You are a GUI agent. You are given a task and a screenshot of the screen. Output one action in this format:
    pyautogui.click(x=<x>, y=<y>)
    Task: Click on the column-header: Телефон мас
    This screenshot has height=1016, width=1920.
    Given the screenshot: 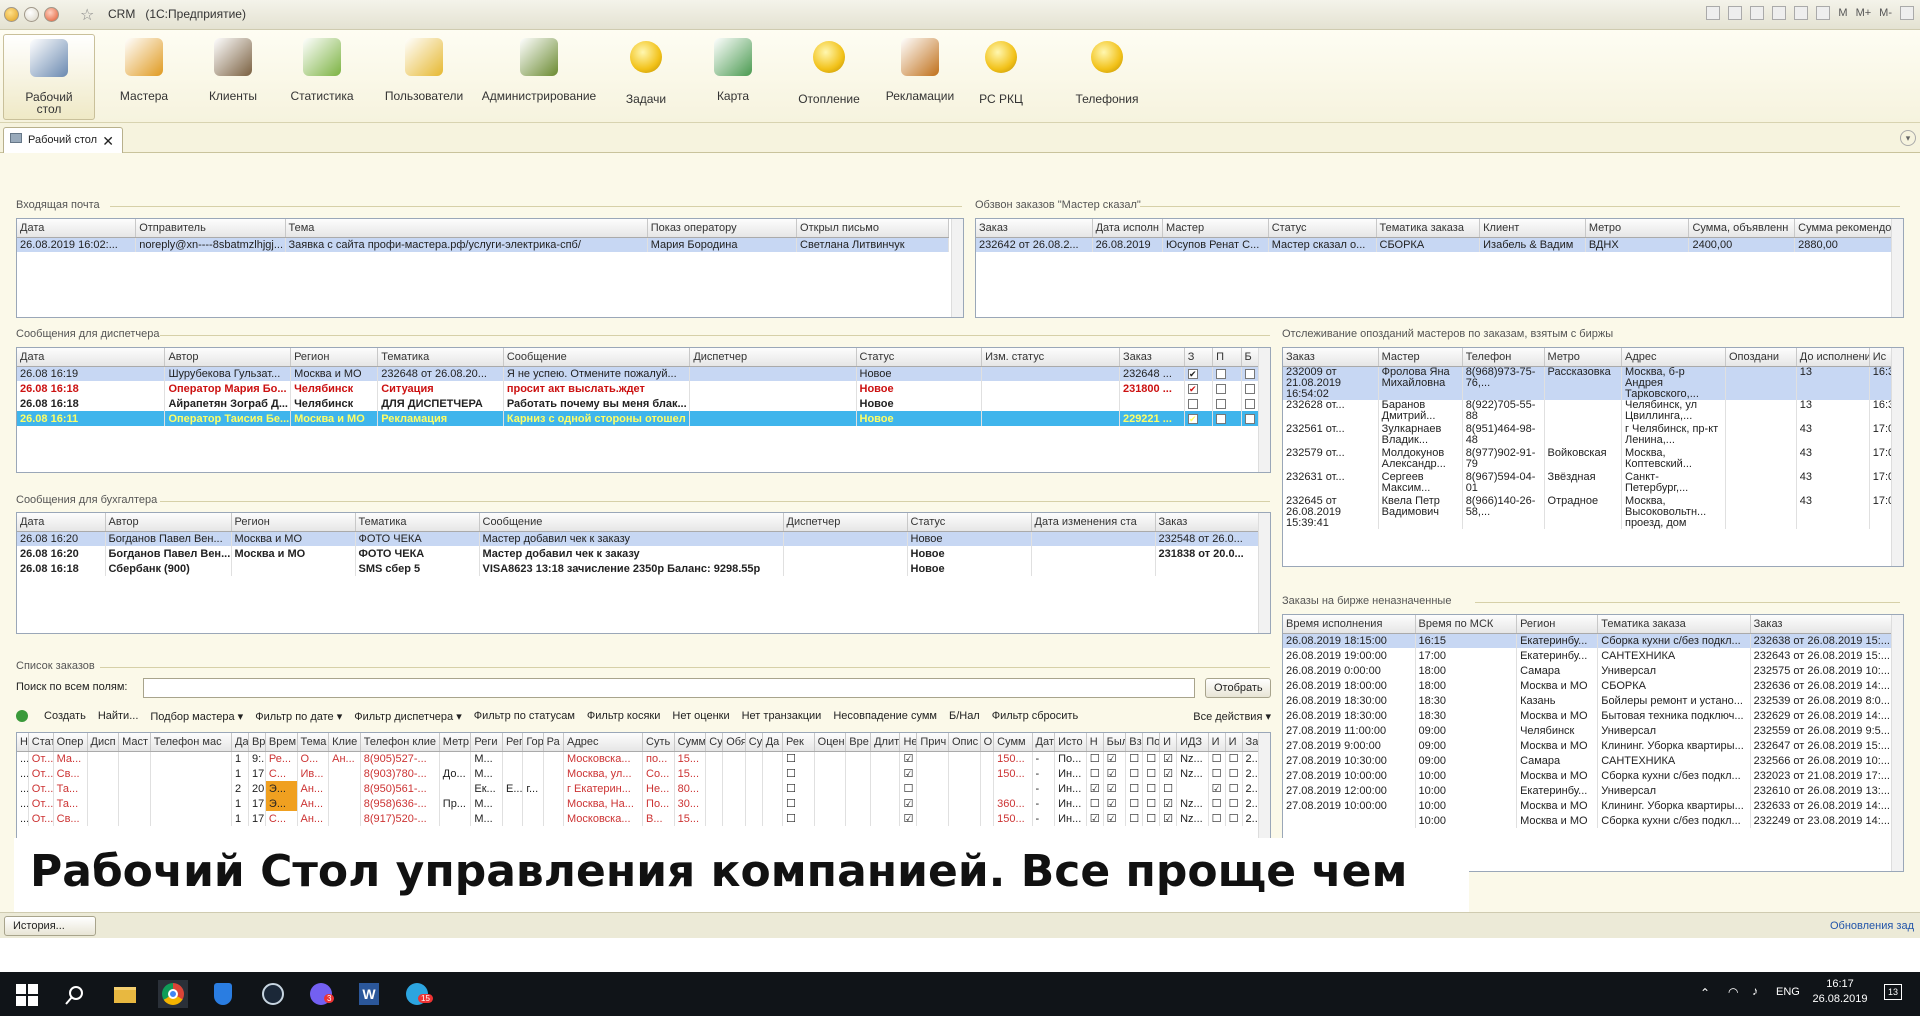 What is the action you would take?
    pyautogui.click(x=191, y=742)
    